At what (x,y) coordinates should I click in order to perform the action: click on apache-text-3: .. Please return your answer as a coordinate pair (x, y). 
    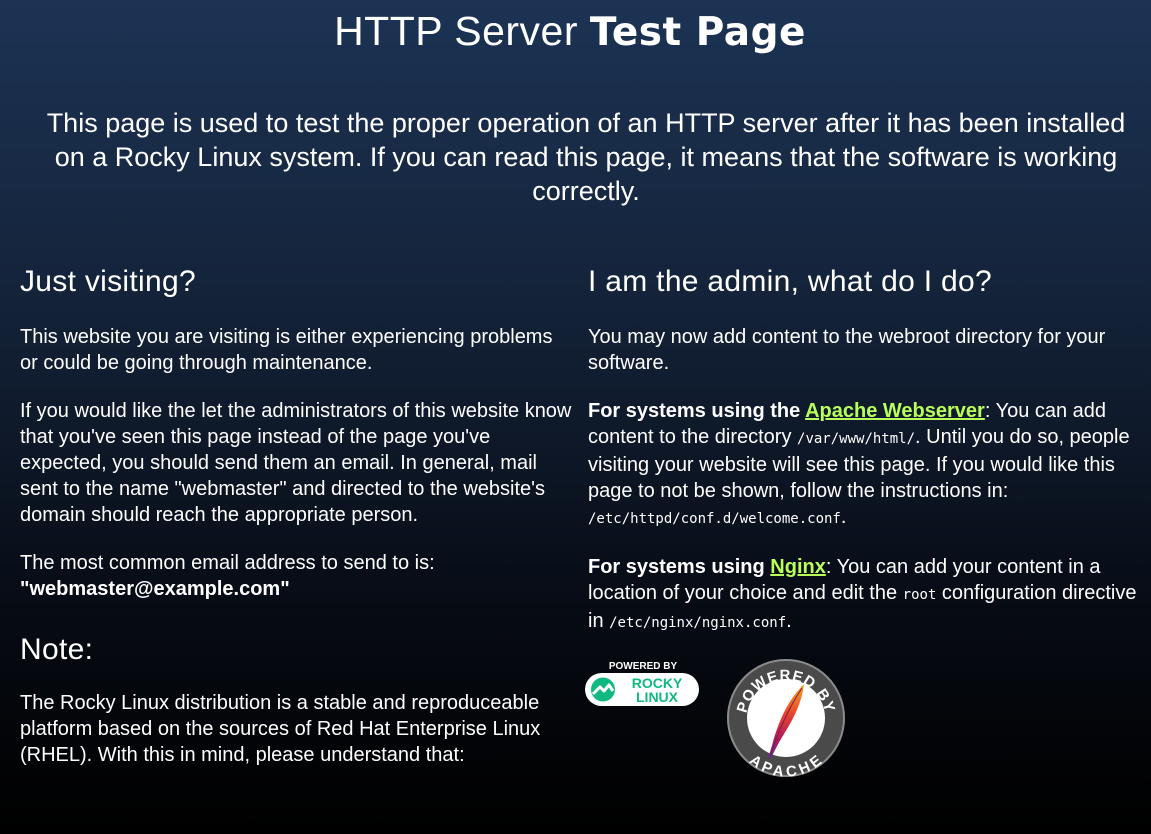
    Looking at the image, I should click on (843, 517).